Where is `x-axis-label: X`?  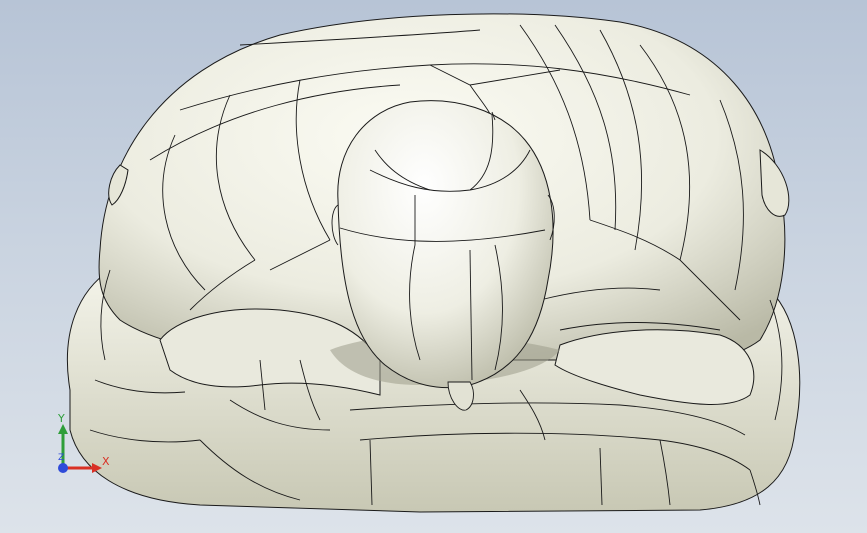 x-axis-label: X is located at coordinates (106, 461).